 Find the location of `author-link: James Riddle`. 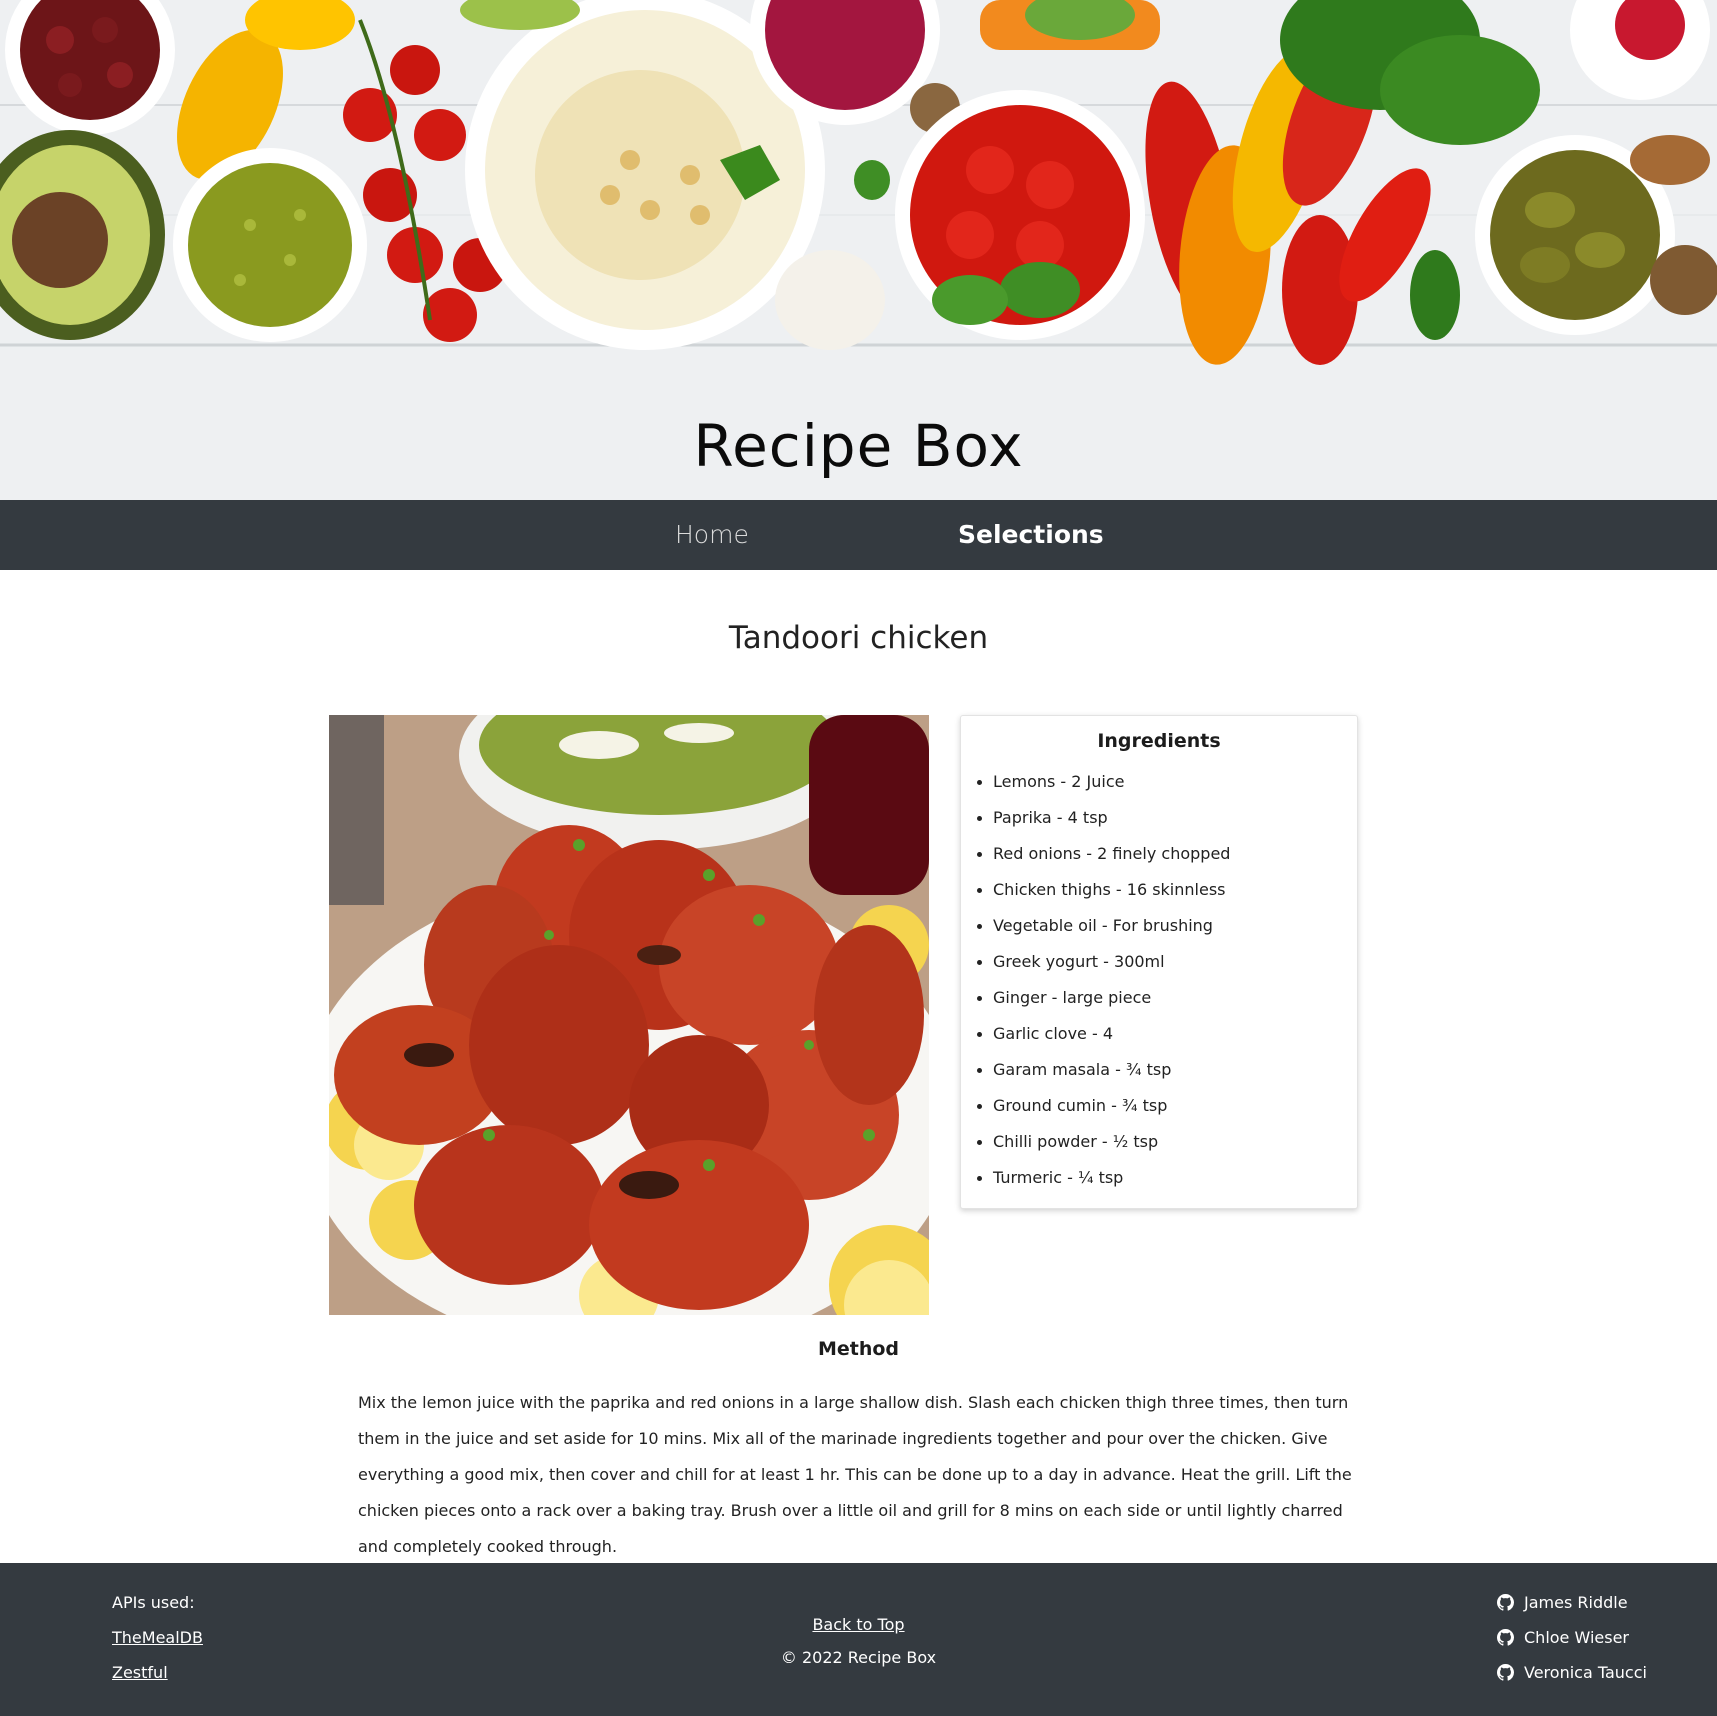

author-link: James Riddle is located at coordinates (1572, 1602).